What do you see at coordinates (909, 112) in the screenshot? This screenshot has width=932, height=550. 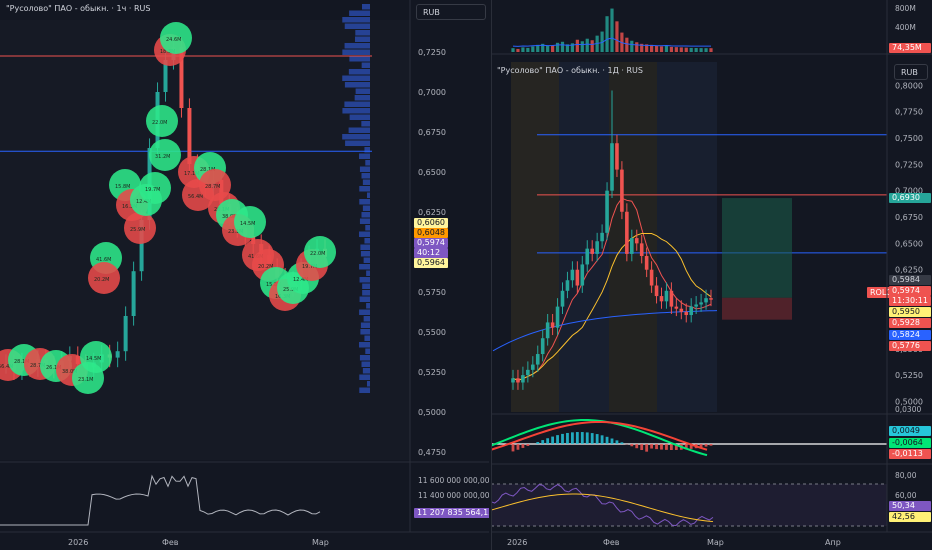 I see `right-price-tick: 0,7750` at bounding box center [909, 112].